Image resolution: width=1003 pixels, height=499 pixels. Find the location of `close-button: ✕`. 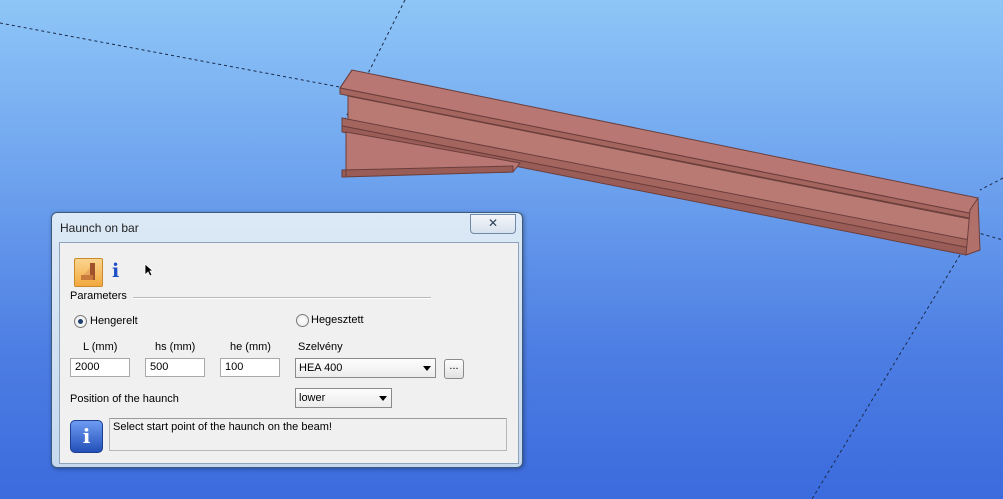

close-button: ✕ is located at coordinates (493, 224).